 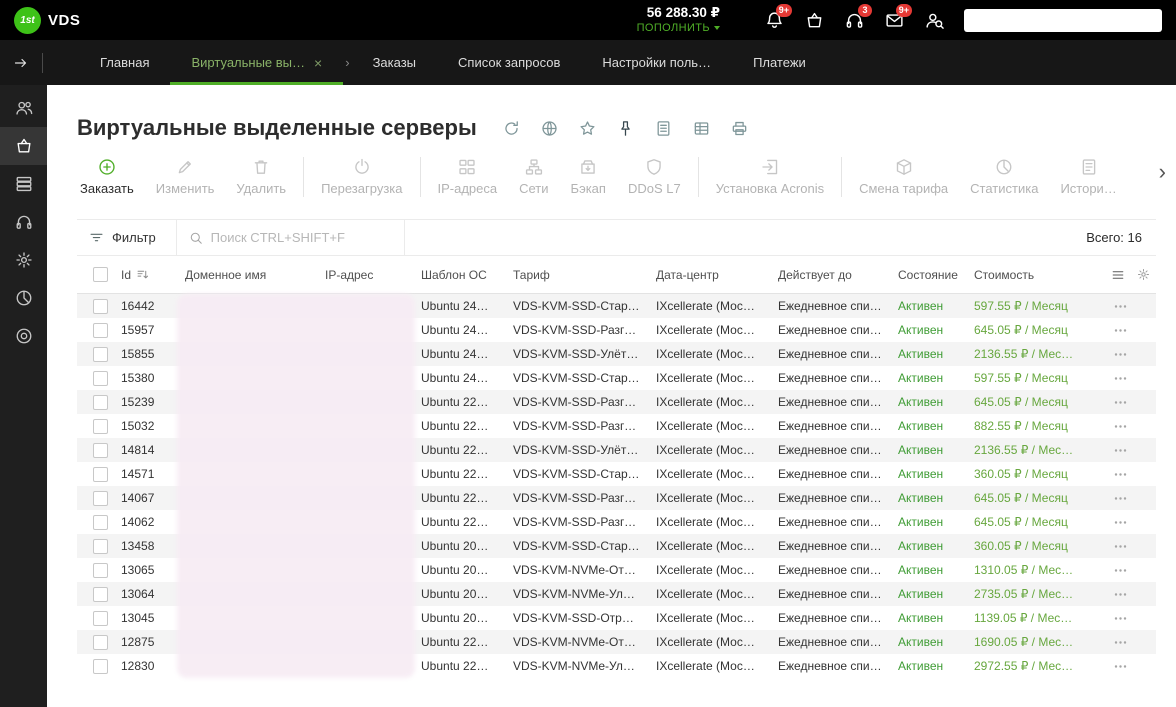 I want to click on delete-button: Удалить, so click(x=261, y=177).